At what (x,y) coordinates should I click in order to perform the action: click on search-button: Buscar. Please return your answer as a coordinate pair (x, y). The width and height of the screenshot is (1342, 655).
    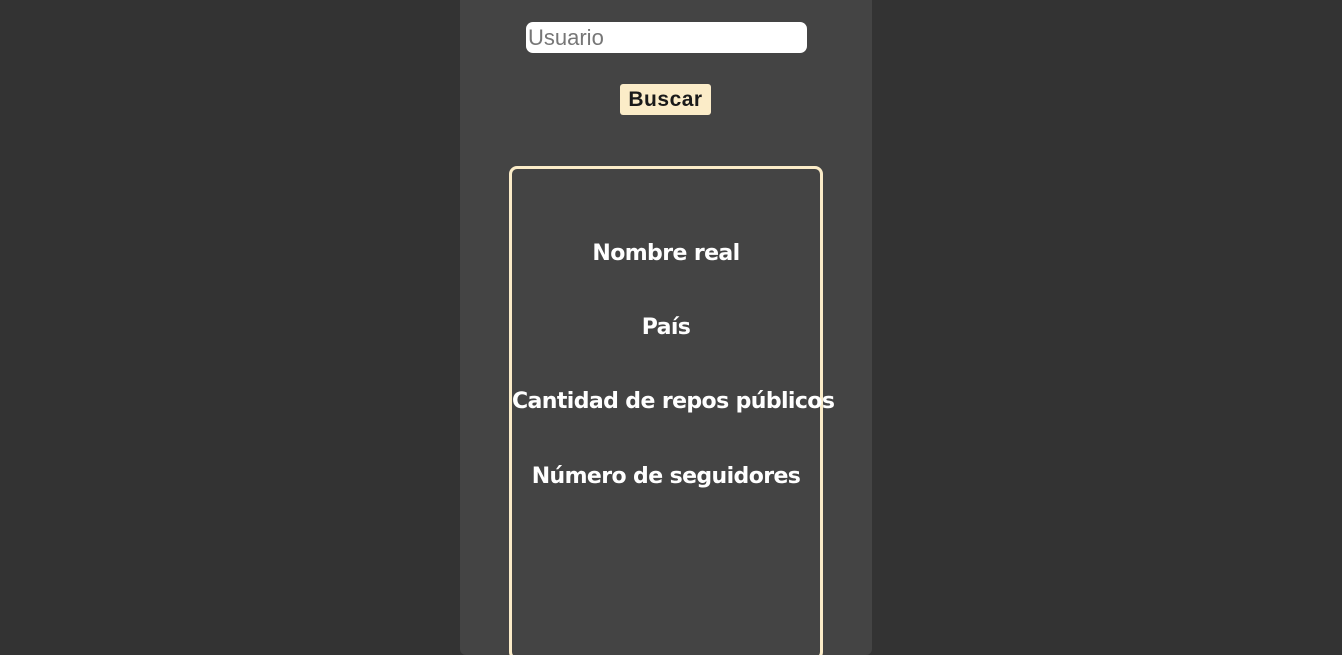
    Looking at the image, I should click on (665, 99).